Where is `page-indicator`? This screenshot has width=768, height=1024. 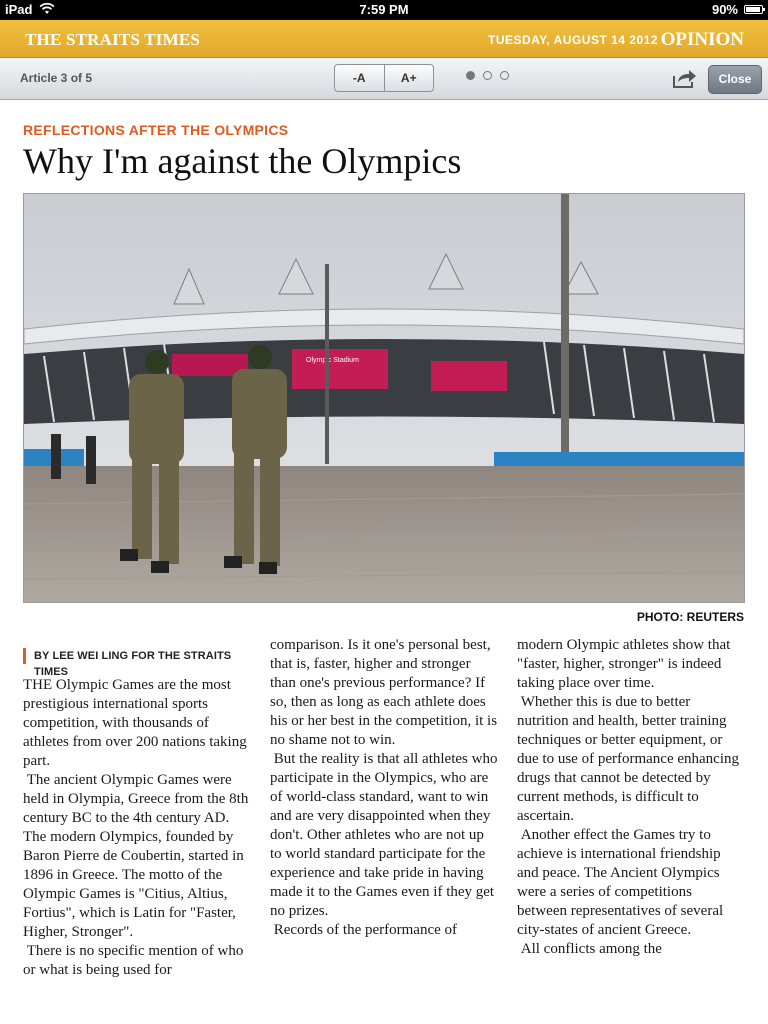
page-indicator is located at coordinates (487, 75).